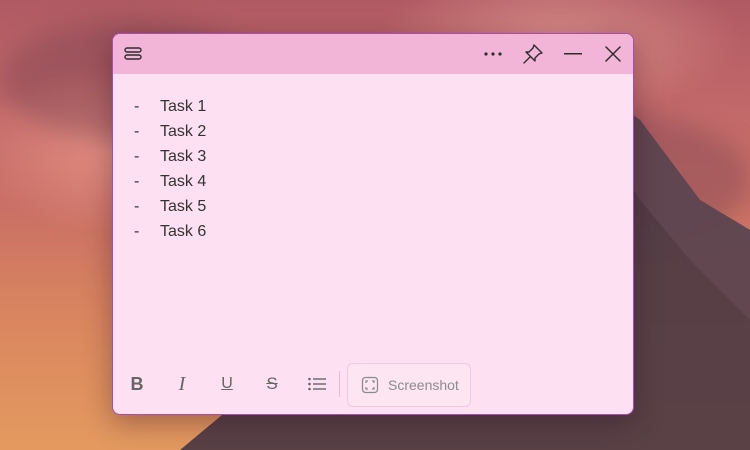 The width and height of the screenshot is (750, 450). What do you see at coordinates (182, 384) in the screenshot?
I see `italic-icon: I` at bounding box center [182, 384].